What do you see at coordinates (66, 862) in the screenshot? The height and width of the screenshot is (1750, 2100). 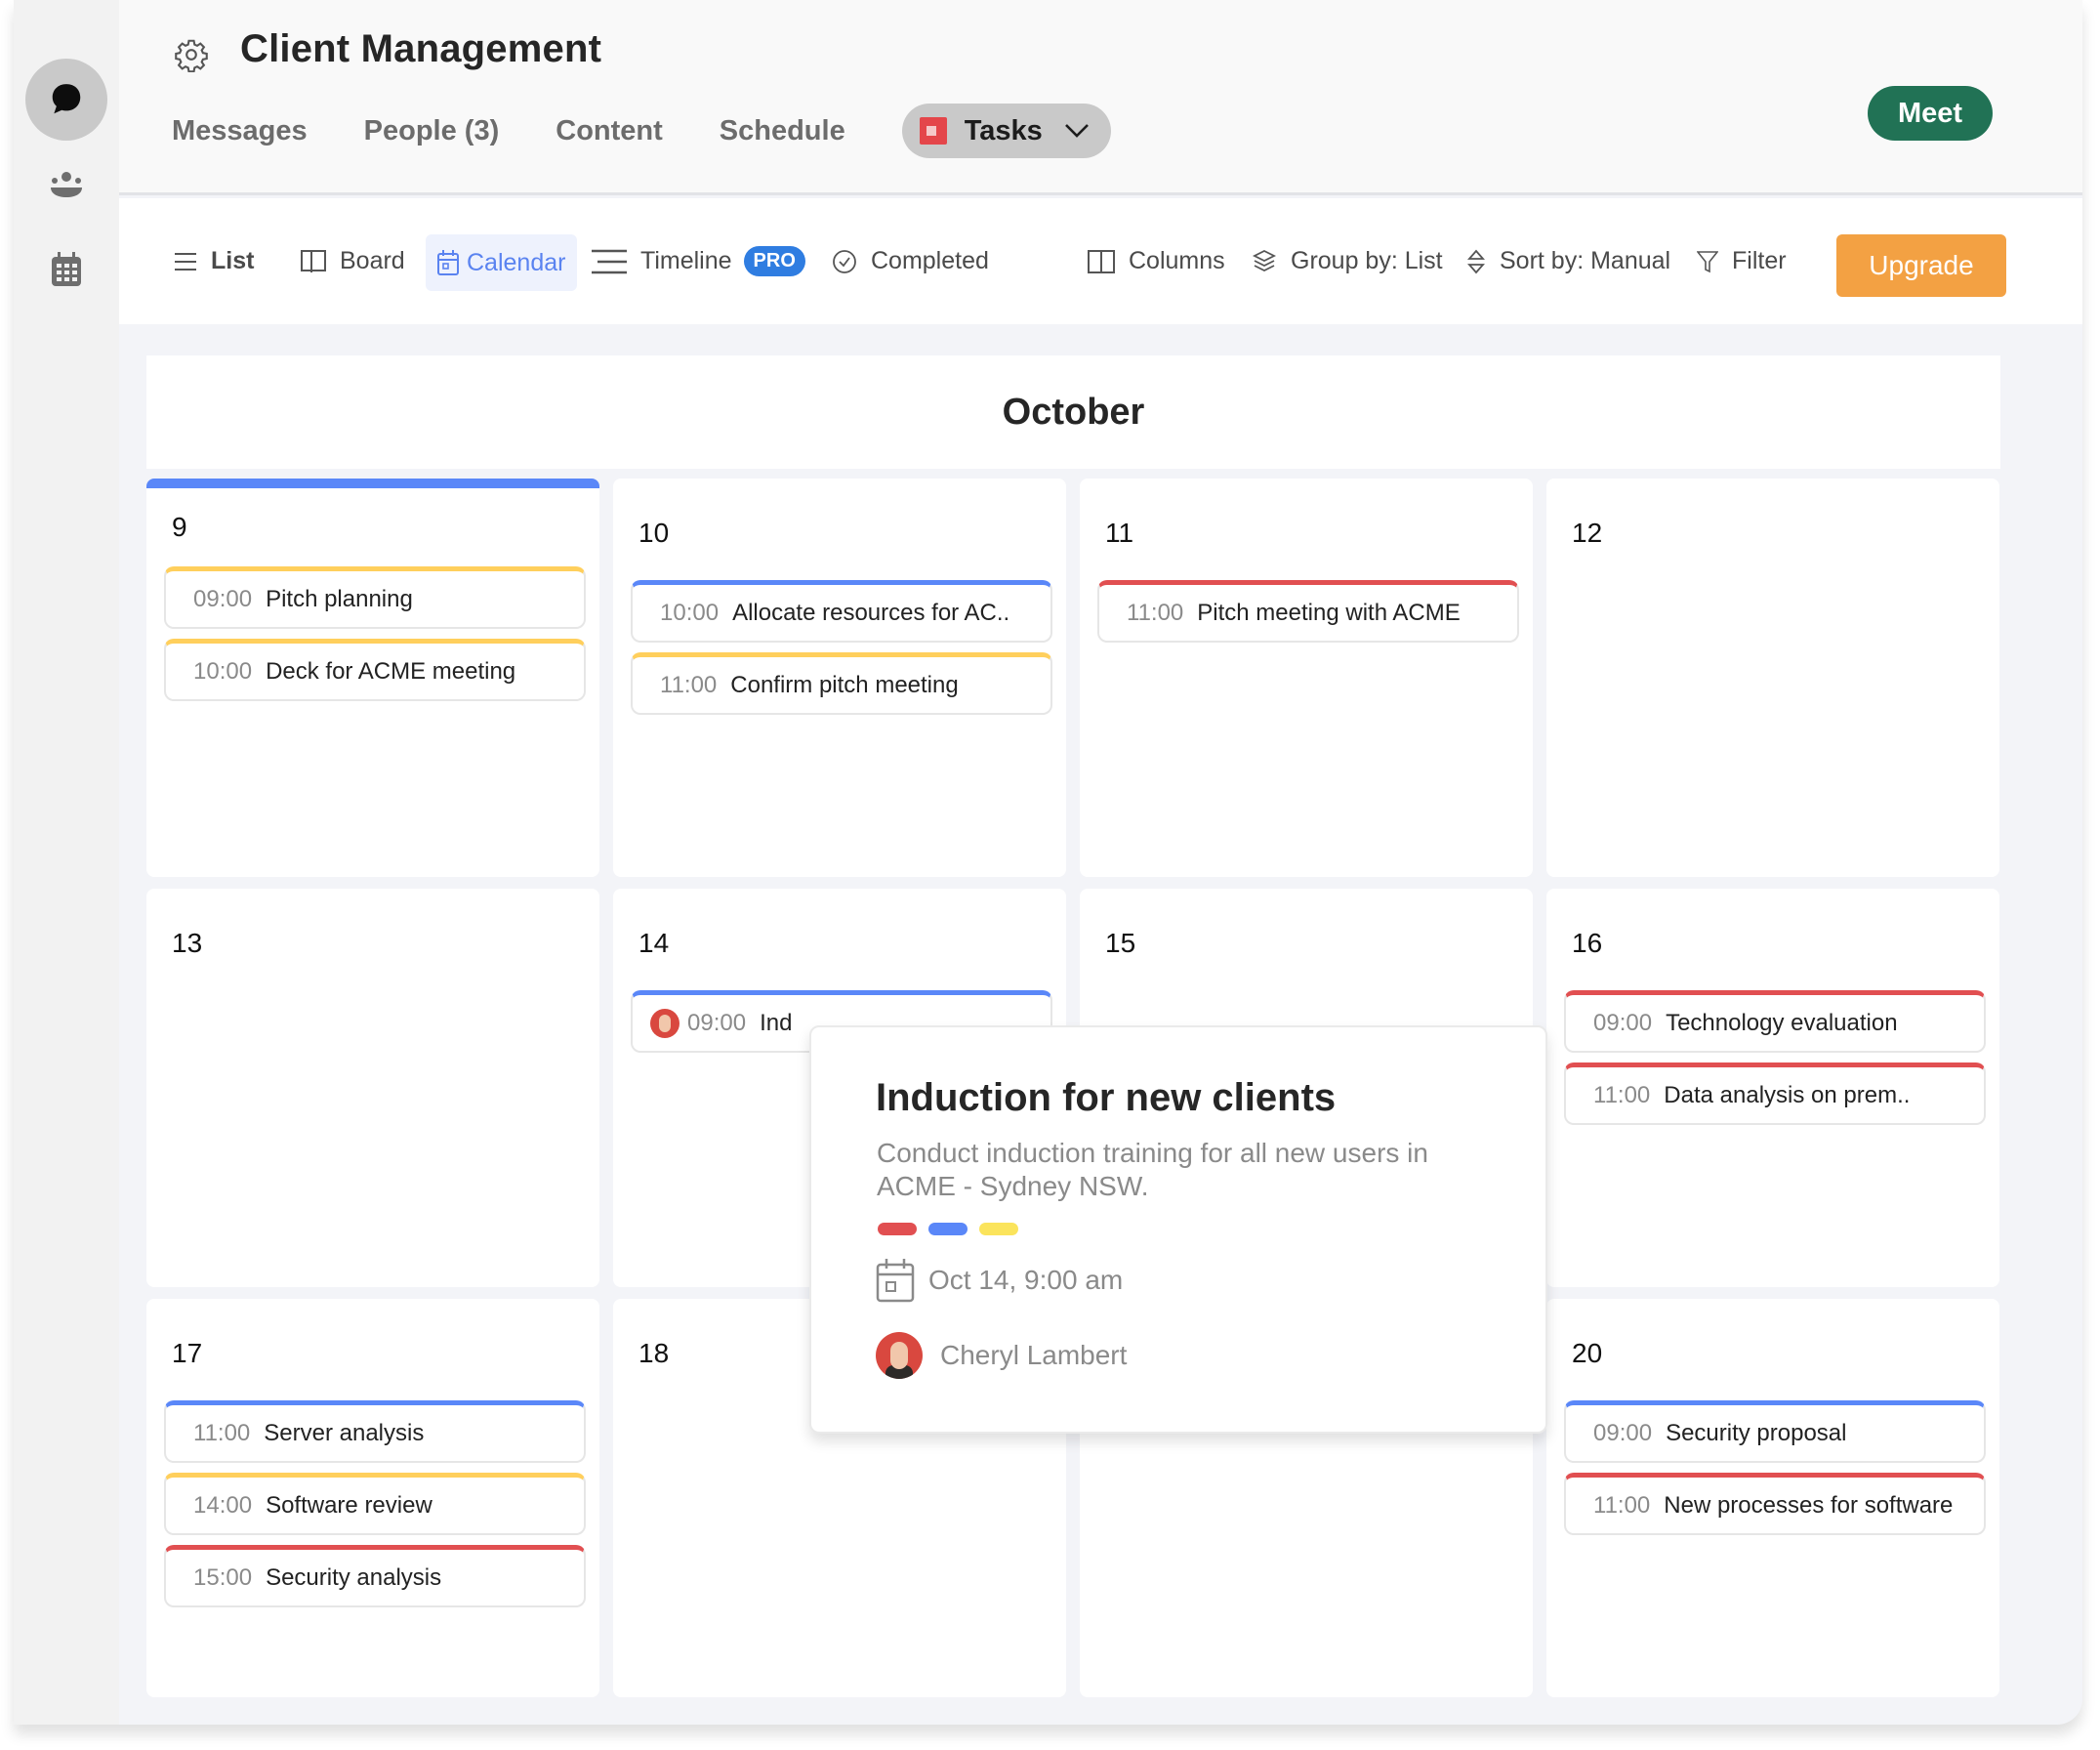 I see `sidebar` at bounding box center [66, 862].